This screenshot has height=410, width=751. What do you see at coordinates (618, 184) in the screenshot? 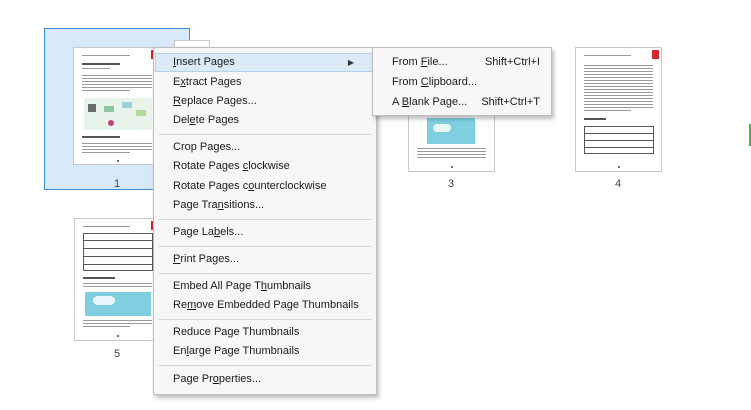
I see `page-number-4: 4` at bounding box center [618, 184].